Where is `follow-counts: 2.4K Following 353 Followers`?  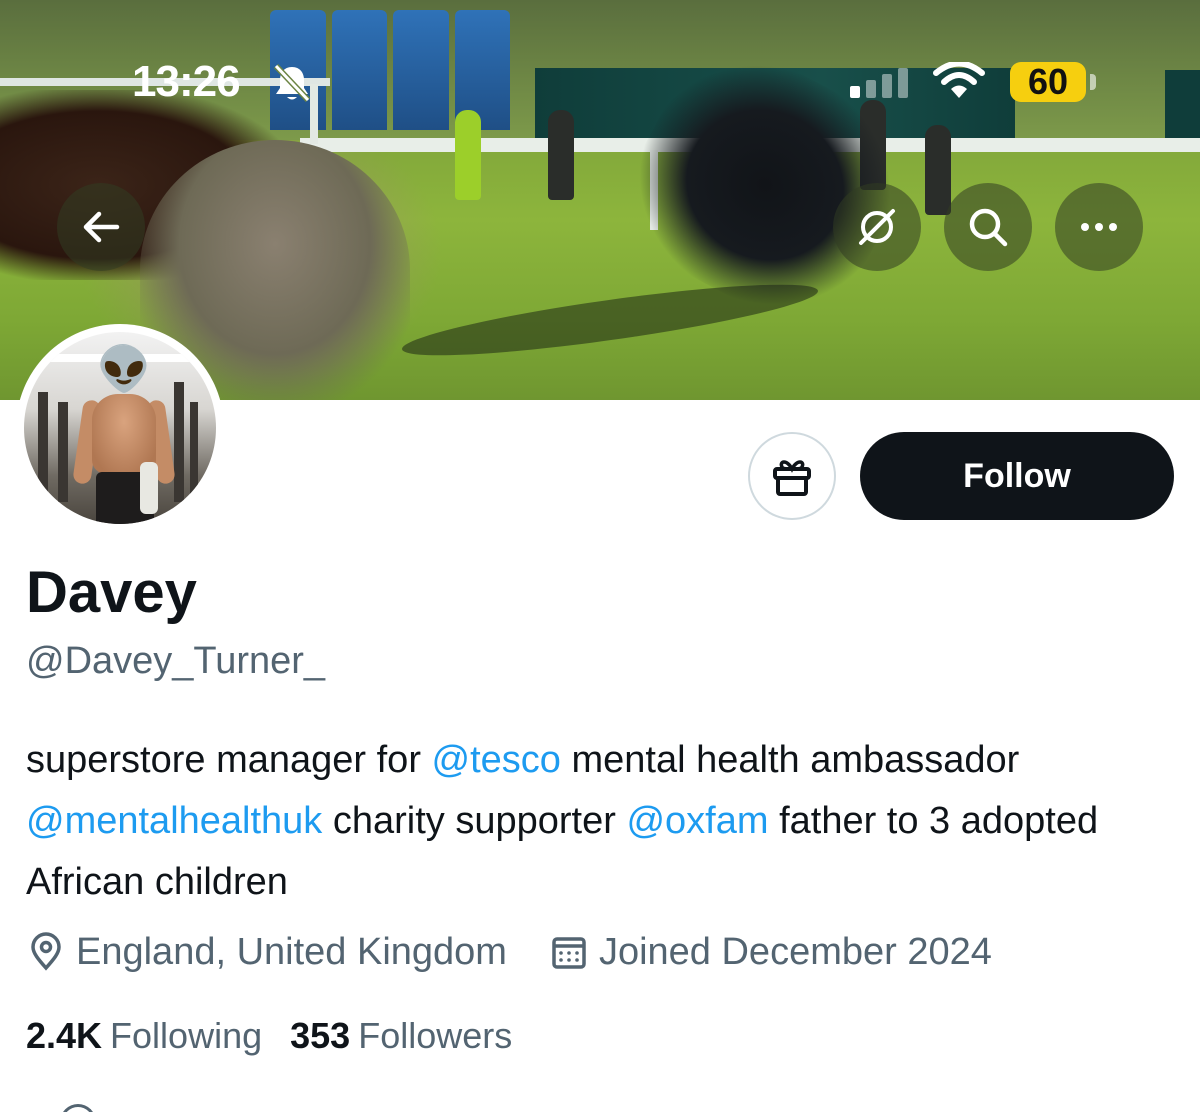
follow-counts: 2.4K Following 353 Followers is located at coordinates (283, 1036).